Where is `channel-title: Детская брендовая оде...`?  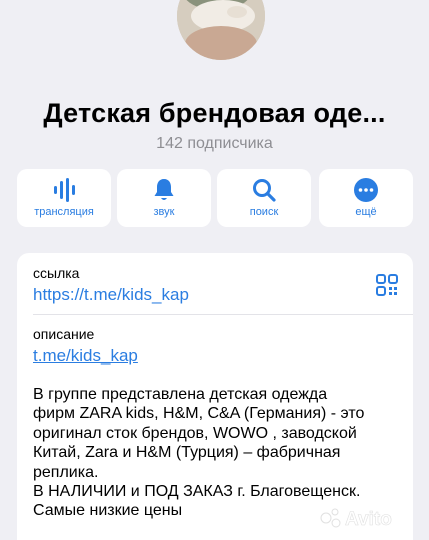 channel-title: Детская брендовая оде... is located at coordinates (214, 113).